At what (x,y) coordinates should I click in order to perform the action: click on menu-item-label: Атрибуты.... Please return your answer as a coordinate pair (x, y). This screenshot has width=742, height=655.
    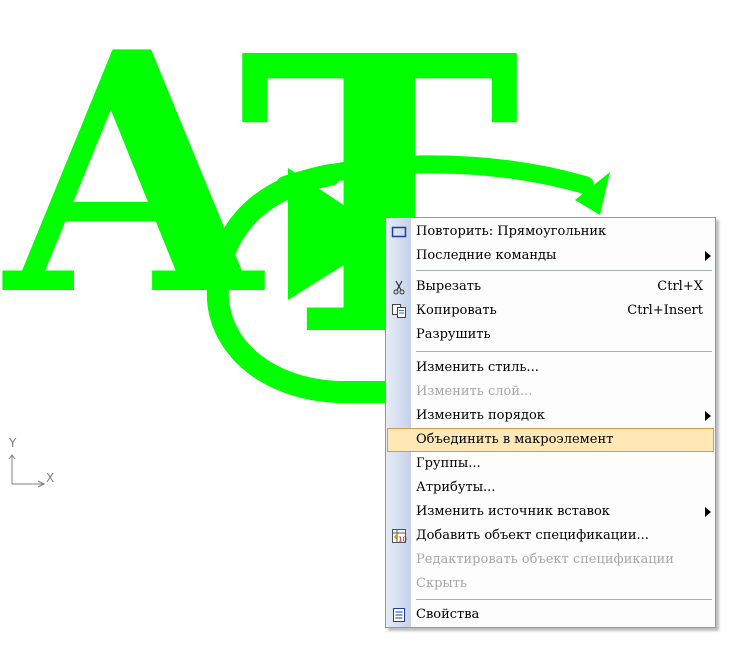
    Looking at the image, I should click on (456, 487).